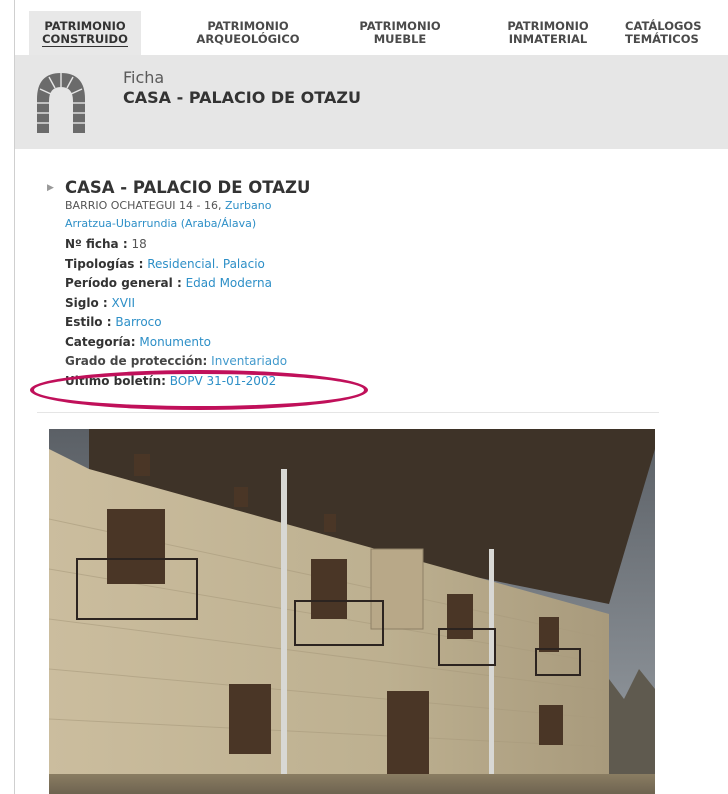  Describe the element at coordinates (86, 302) in the screenshot. I see `field-label: Siglo :` at that location.